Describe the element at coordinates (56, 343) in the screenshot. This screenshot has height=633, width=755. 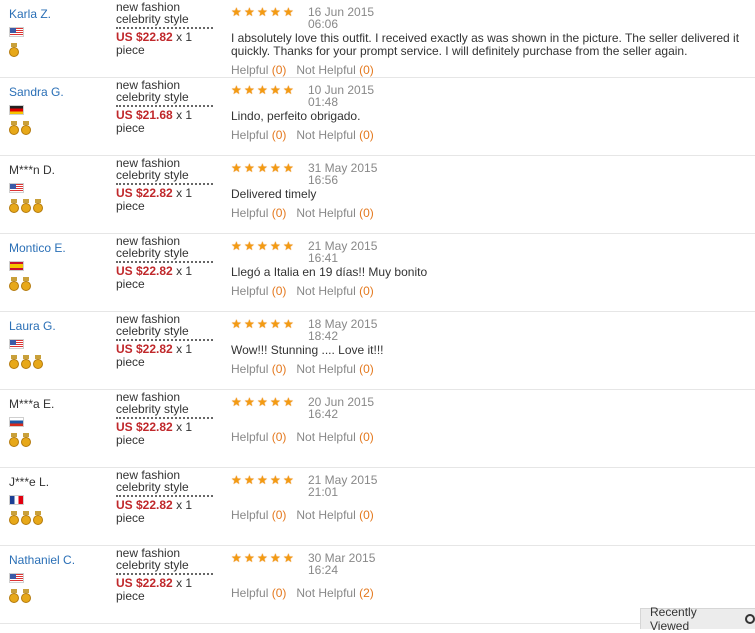
I see `buyer-info: Laura G.` at that location.